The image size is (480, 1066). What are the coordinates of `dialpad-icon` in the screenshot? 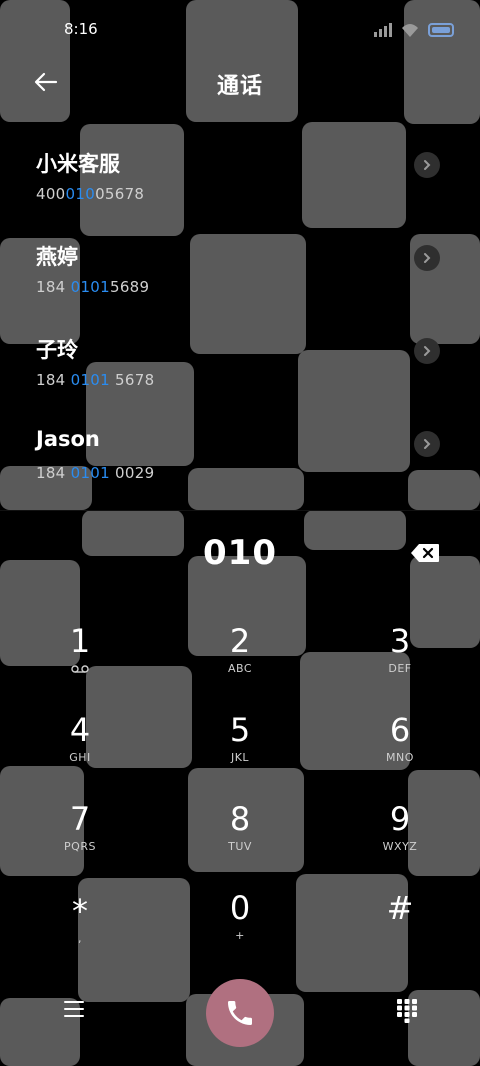 It's located at (407, 1011).